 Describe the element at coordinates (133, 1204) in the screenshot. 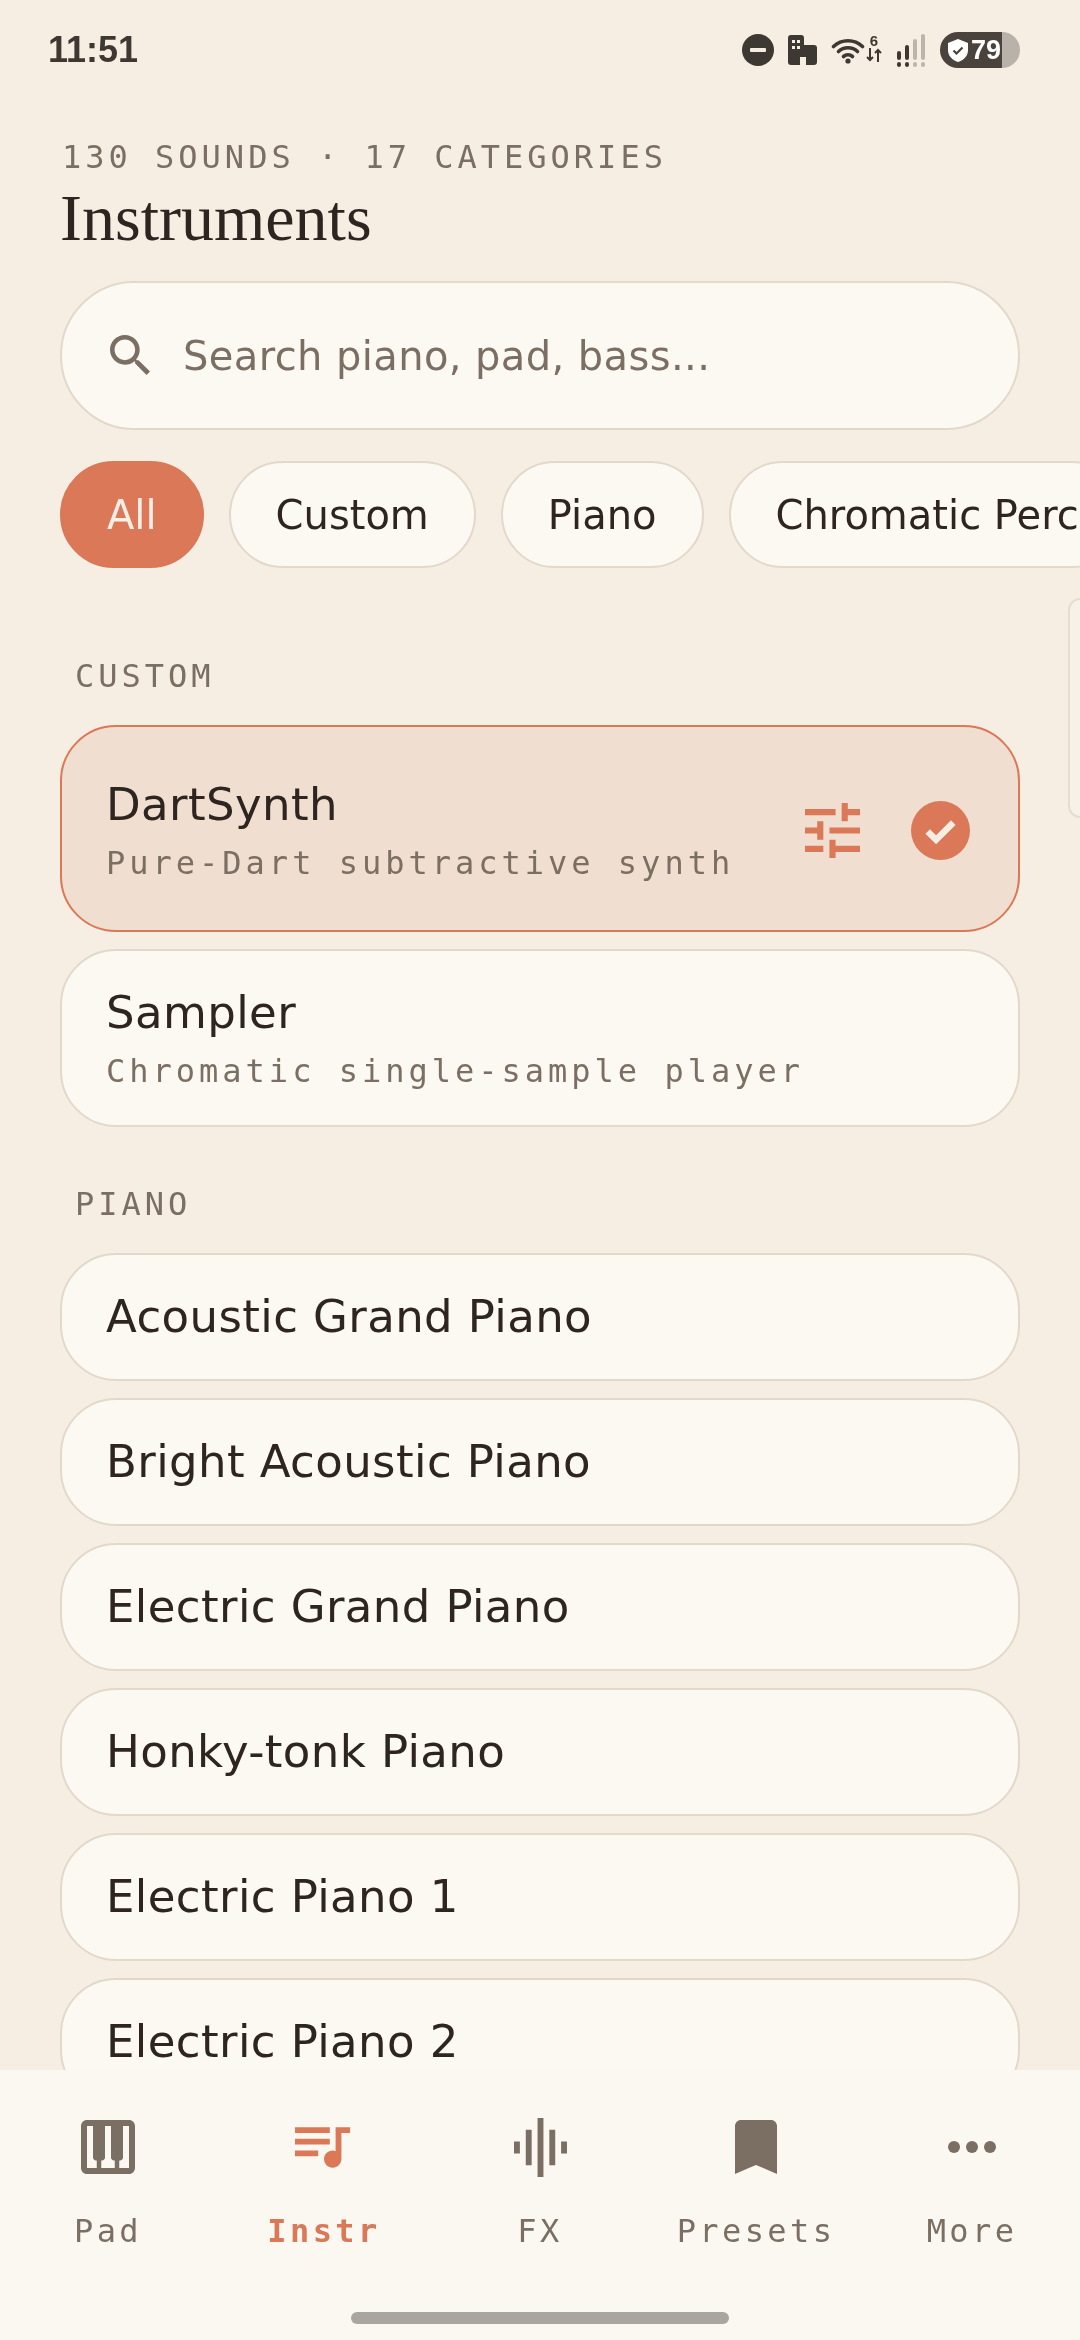

I see `section-heading: PIANO` at that location.